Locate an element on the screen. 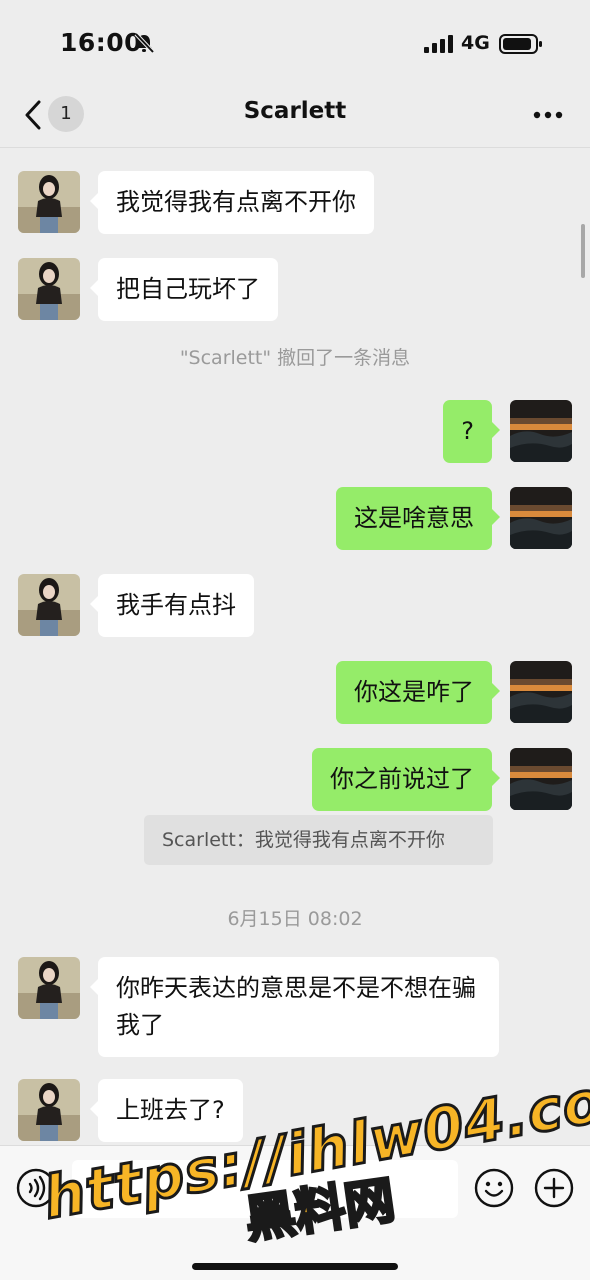 This screenshot has width=590, height=1280. outgoing-message: ? is located at coordinates (471, 431).